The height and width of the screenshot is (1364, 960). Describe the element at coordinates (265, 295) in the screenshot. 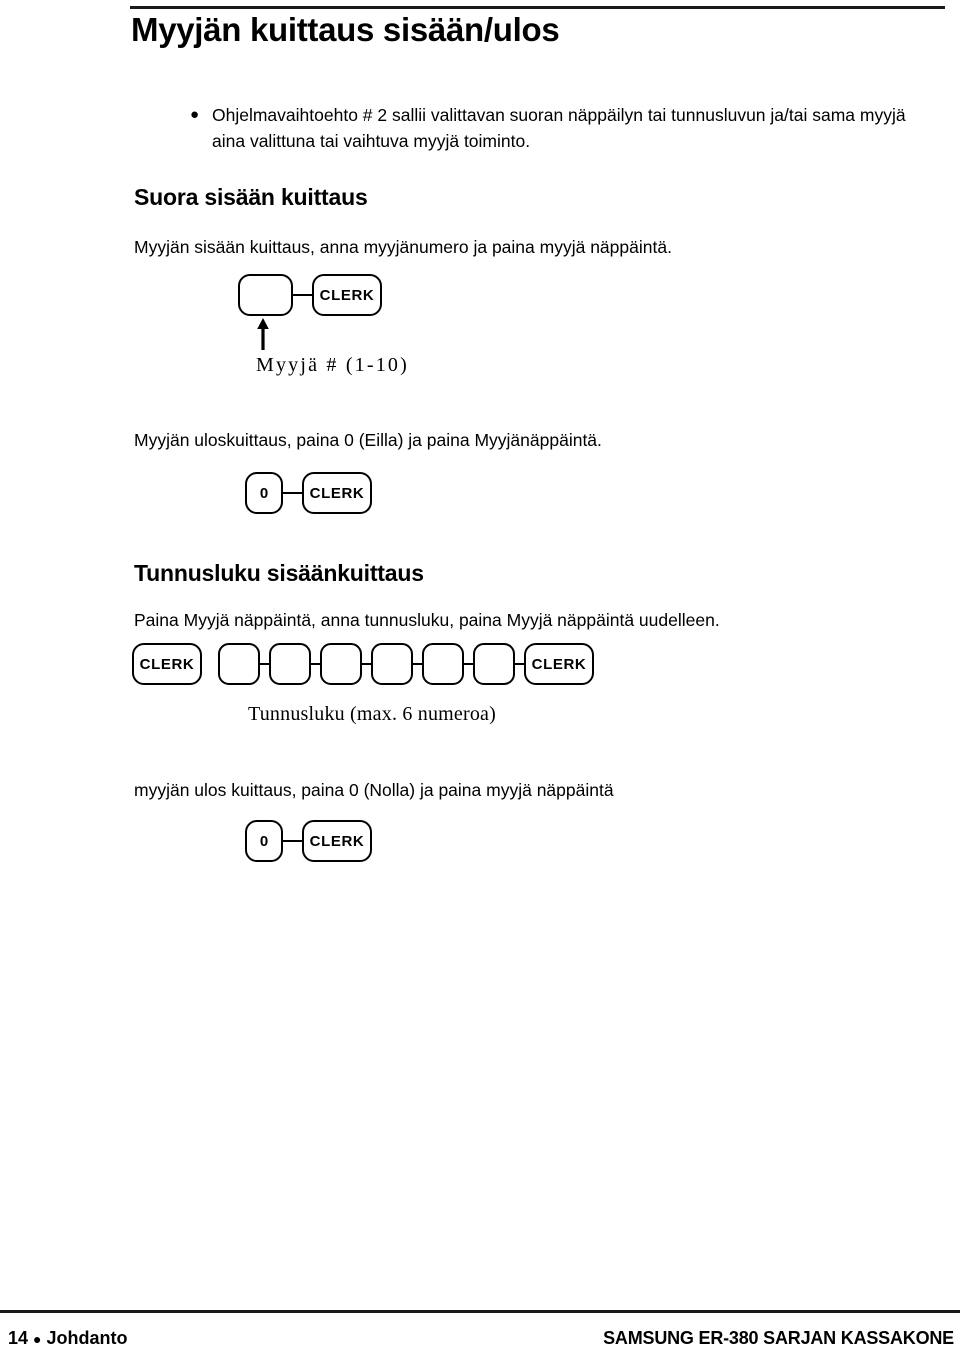

I see `key-blank-clerk-number` at that location.